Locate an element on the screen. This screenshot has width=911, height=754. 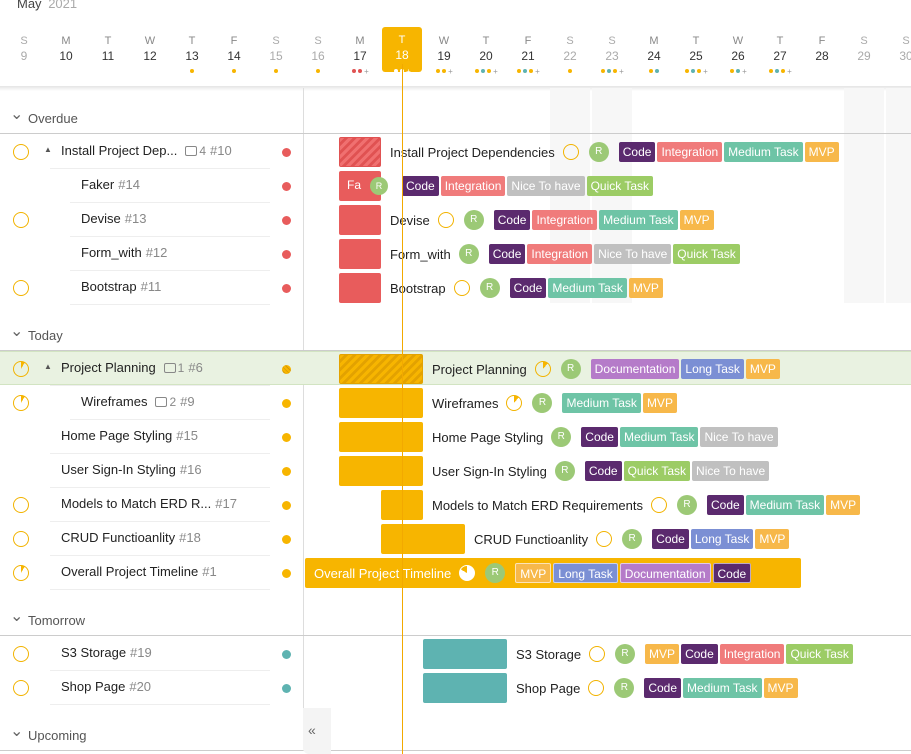
day-column-27: T 27 + is located at coordinates (780, 55).